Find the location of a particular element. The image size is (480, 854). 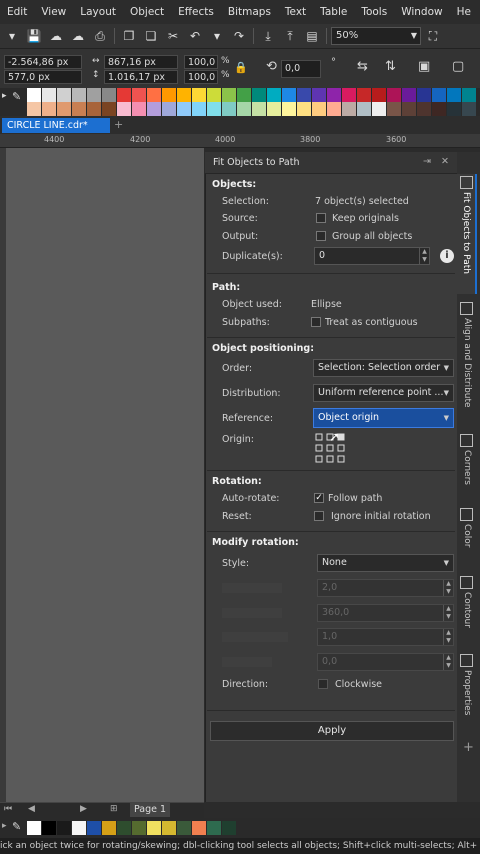

tab-align-and-distribute: Align and Distribute is located at coordinates (467, 364).